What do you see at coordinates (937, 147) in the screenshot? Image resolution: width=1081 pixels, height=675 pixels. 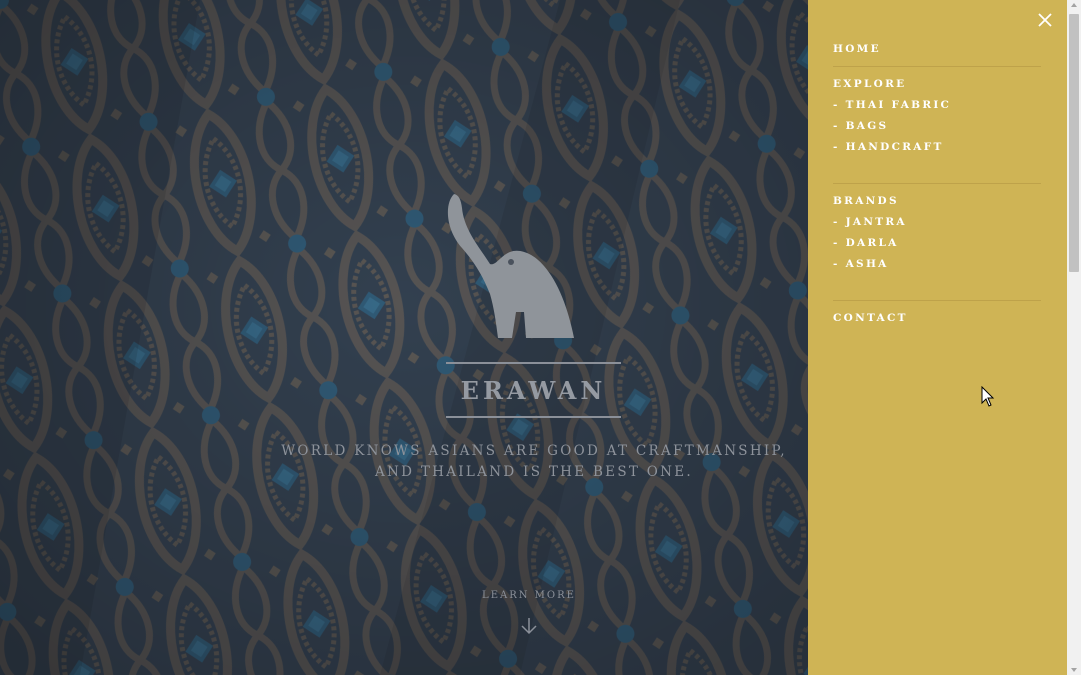 I see `menu-item-handcraft: - HANDCRAFT` at bounding box center [937, 147].